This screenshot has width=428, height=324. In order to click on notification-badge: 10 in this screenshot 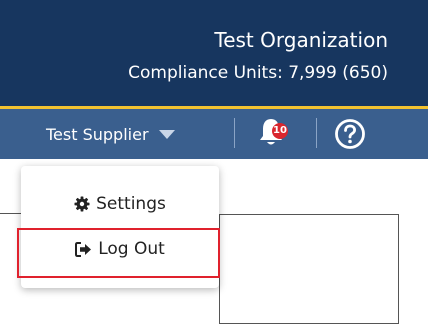, I will do `click(280, 131)`.